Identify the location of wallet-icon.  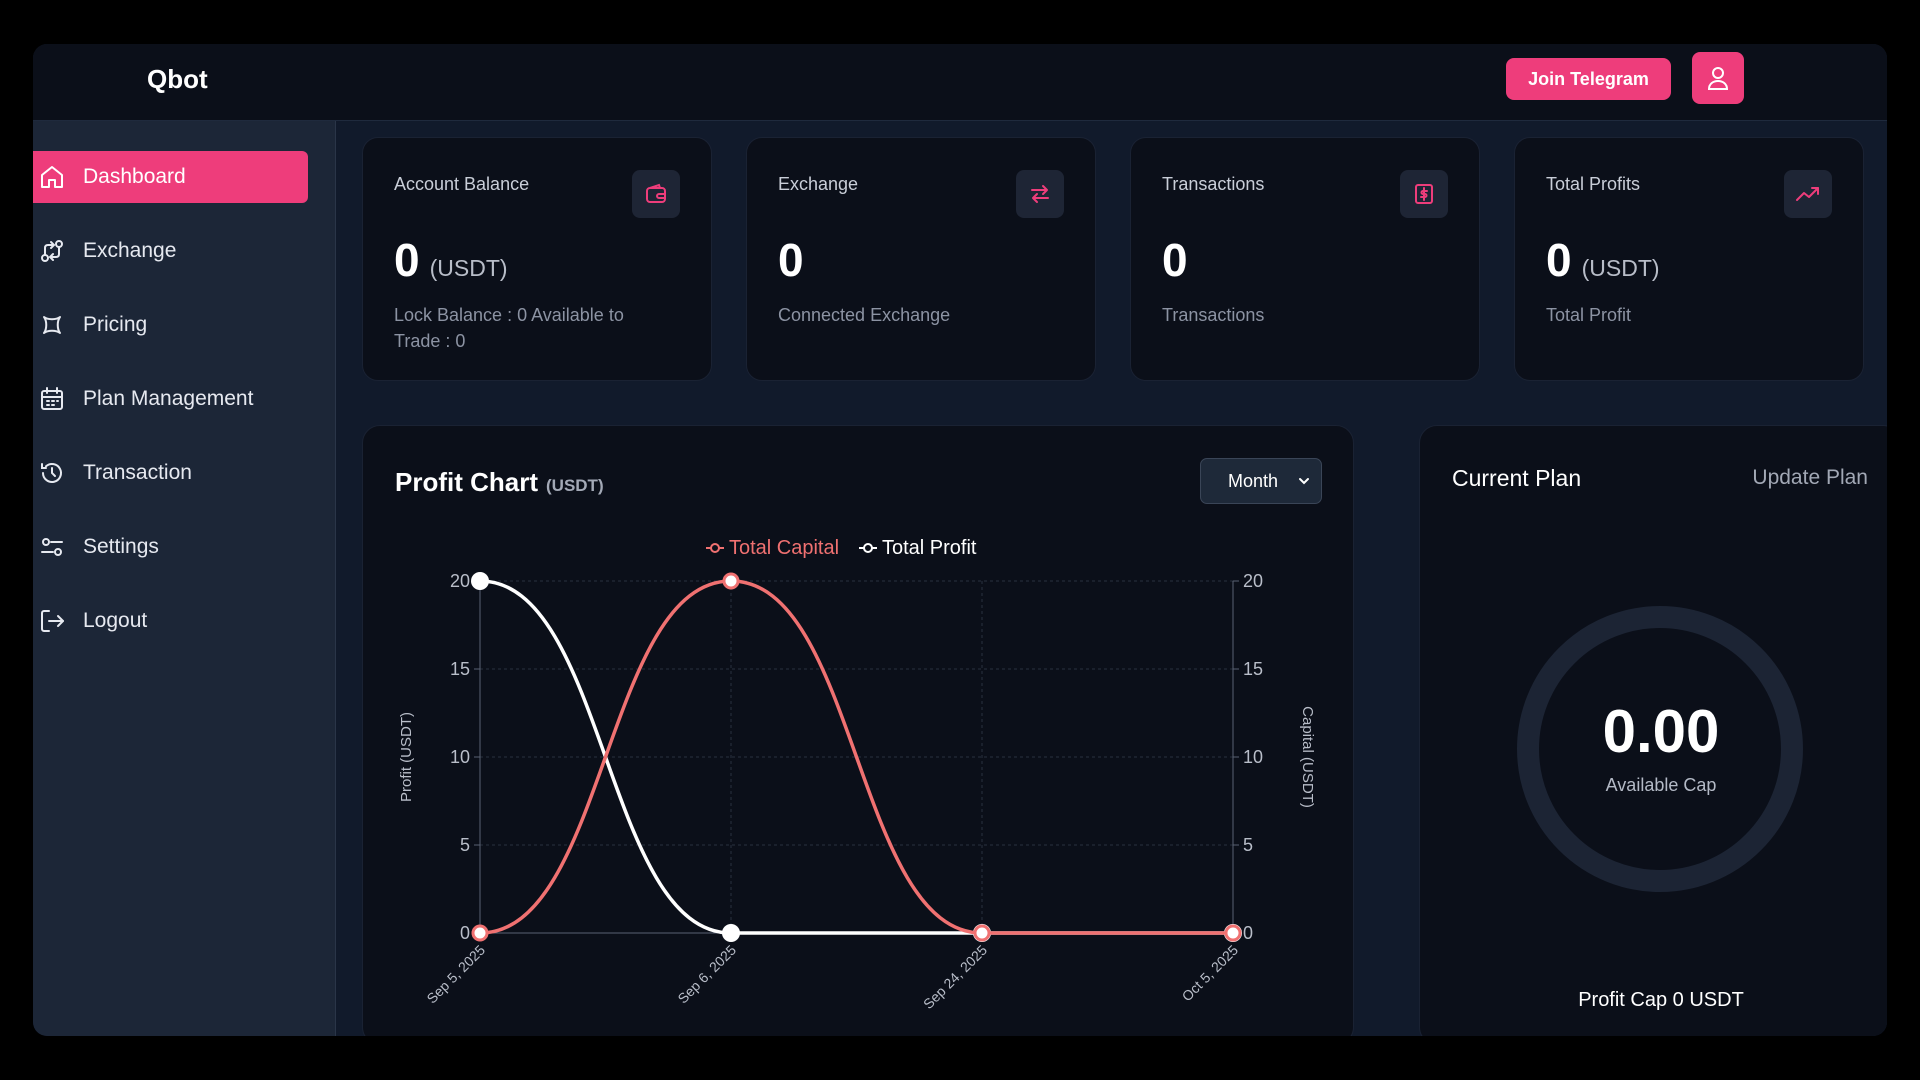
(656, 194).